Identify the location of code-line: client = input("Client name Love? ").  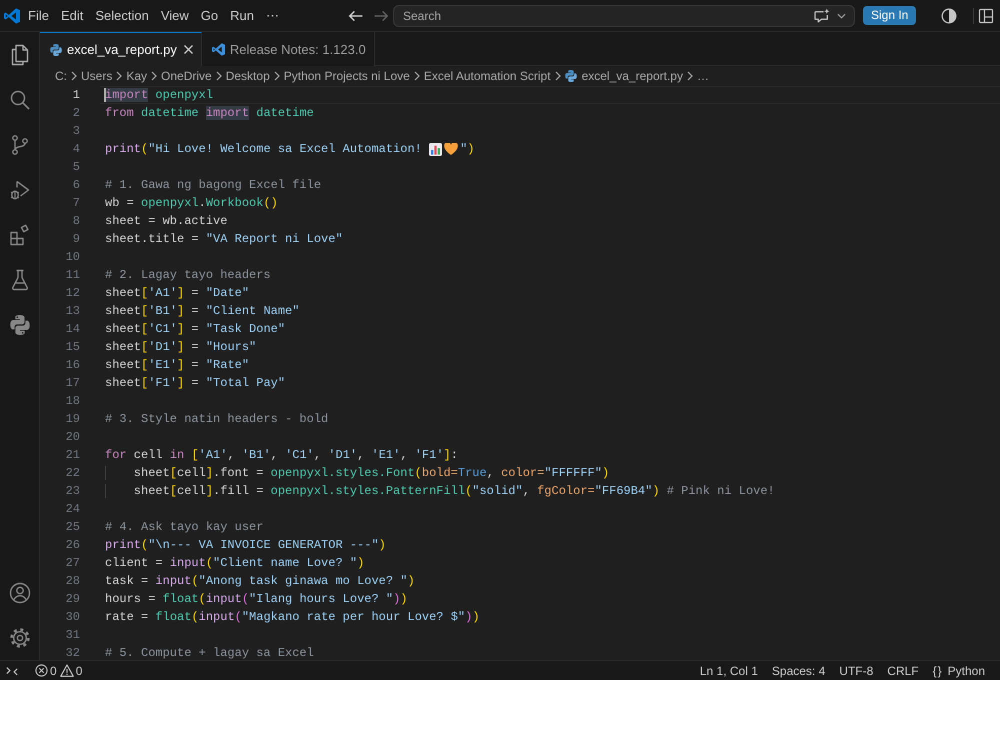
(234, 563).